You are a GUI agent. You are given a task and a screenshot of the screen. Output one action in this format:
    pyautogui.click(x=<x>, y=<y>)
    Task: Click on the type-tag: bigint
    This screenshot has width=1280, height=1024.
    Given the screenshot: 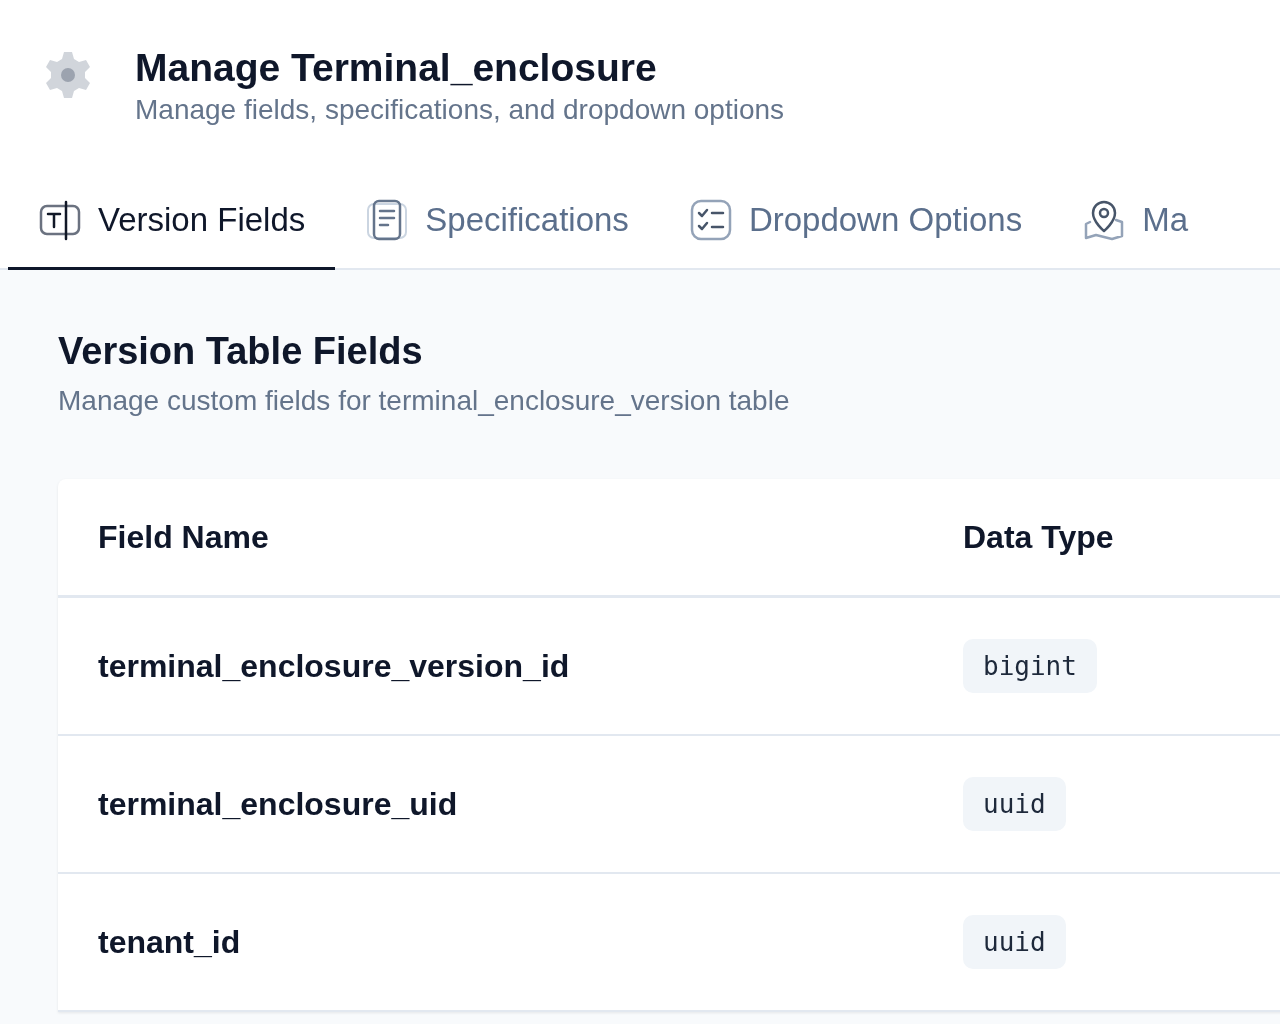 What is the action you would take?
    pyautogui.click(x=1030, y=666)
    